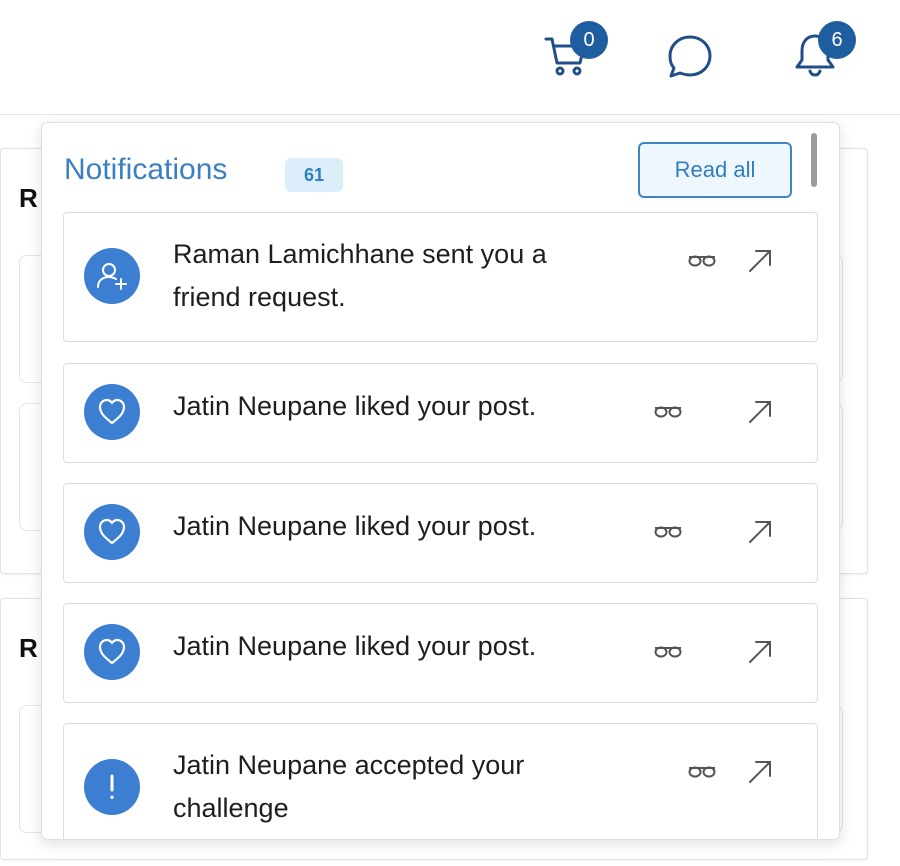 The height and width of the screenshot is (866, 900). What do you see at coordinates (259, 297) in the screenshot?
I see `notification-text-line: friend request.` at bounding box center [259, 297].